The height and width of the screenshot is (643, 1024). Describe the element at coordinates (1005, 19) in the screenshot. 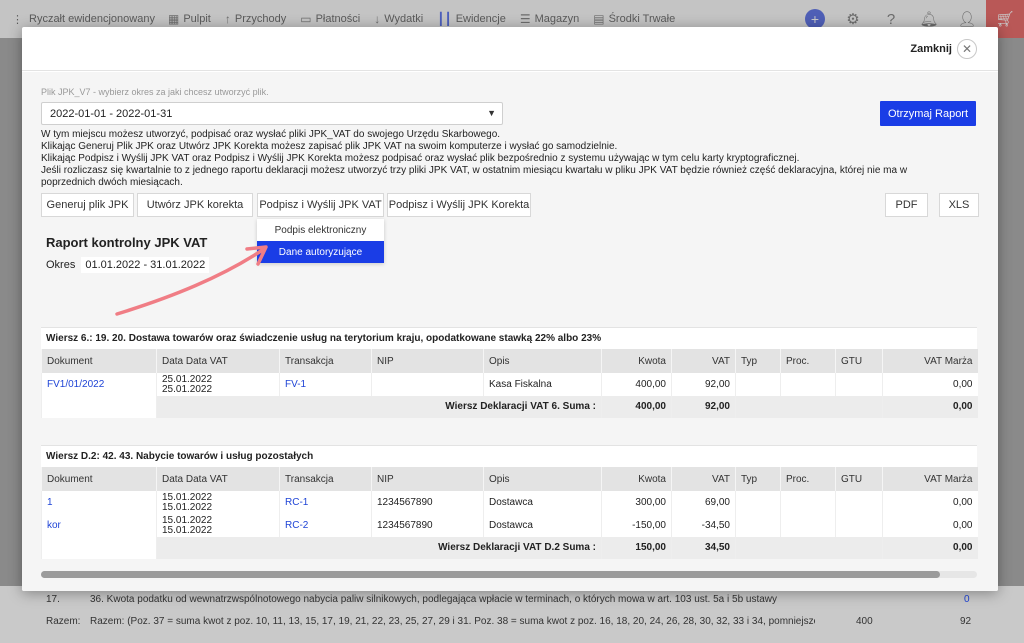

I see `cart-icon: 🛒︎` at that location.